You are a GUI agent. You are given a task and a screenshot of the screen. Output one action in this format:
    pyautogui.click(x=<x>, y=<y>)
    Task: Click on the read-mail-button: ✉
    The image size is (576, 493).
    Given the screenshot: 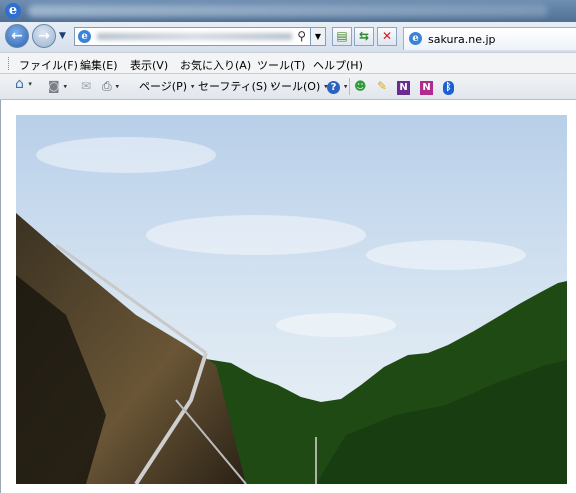 What is the action you would take?
    pyautogui.click(x=86, y=86)
    